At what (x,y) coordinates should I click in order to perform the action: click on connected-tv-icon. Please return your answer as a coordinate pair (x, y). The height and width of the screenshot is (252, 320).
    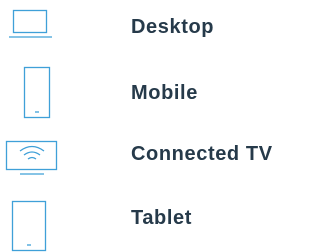
    Looking at the image, I should click on (32, 156).